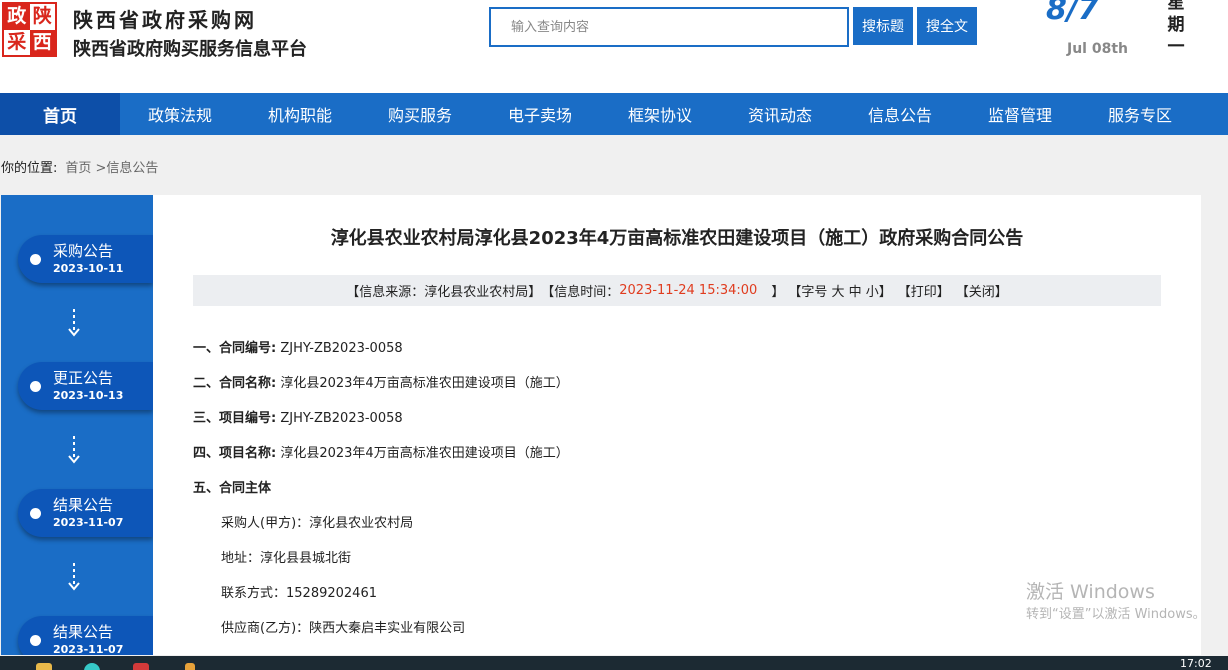  I want to click on field-key: 一、合同编号:, so click(235, 348).